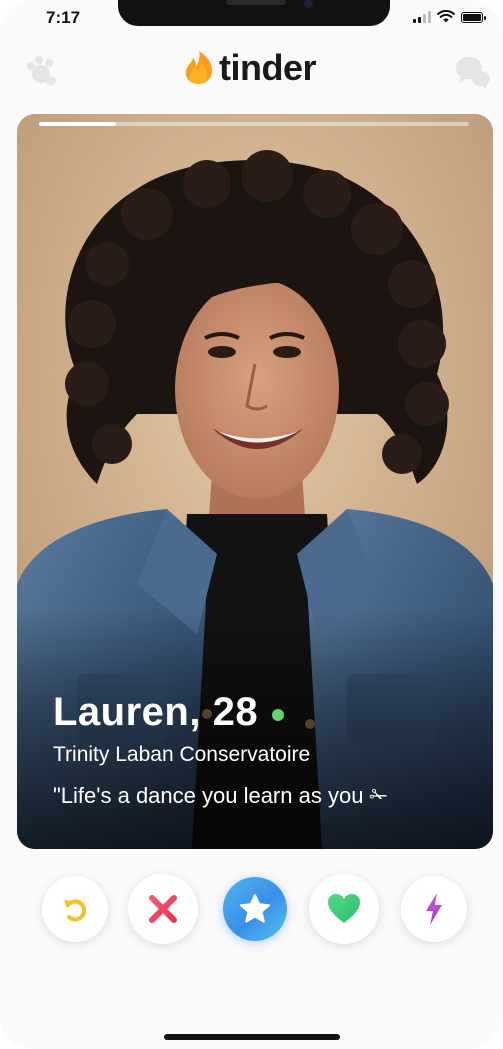 Image resolution: width=503 pixels, height=1049 pixels. Describe the element at coordinates (156, 712) in the screenshot. I see `profile-name-age: Lauren, 28` at that location.